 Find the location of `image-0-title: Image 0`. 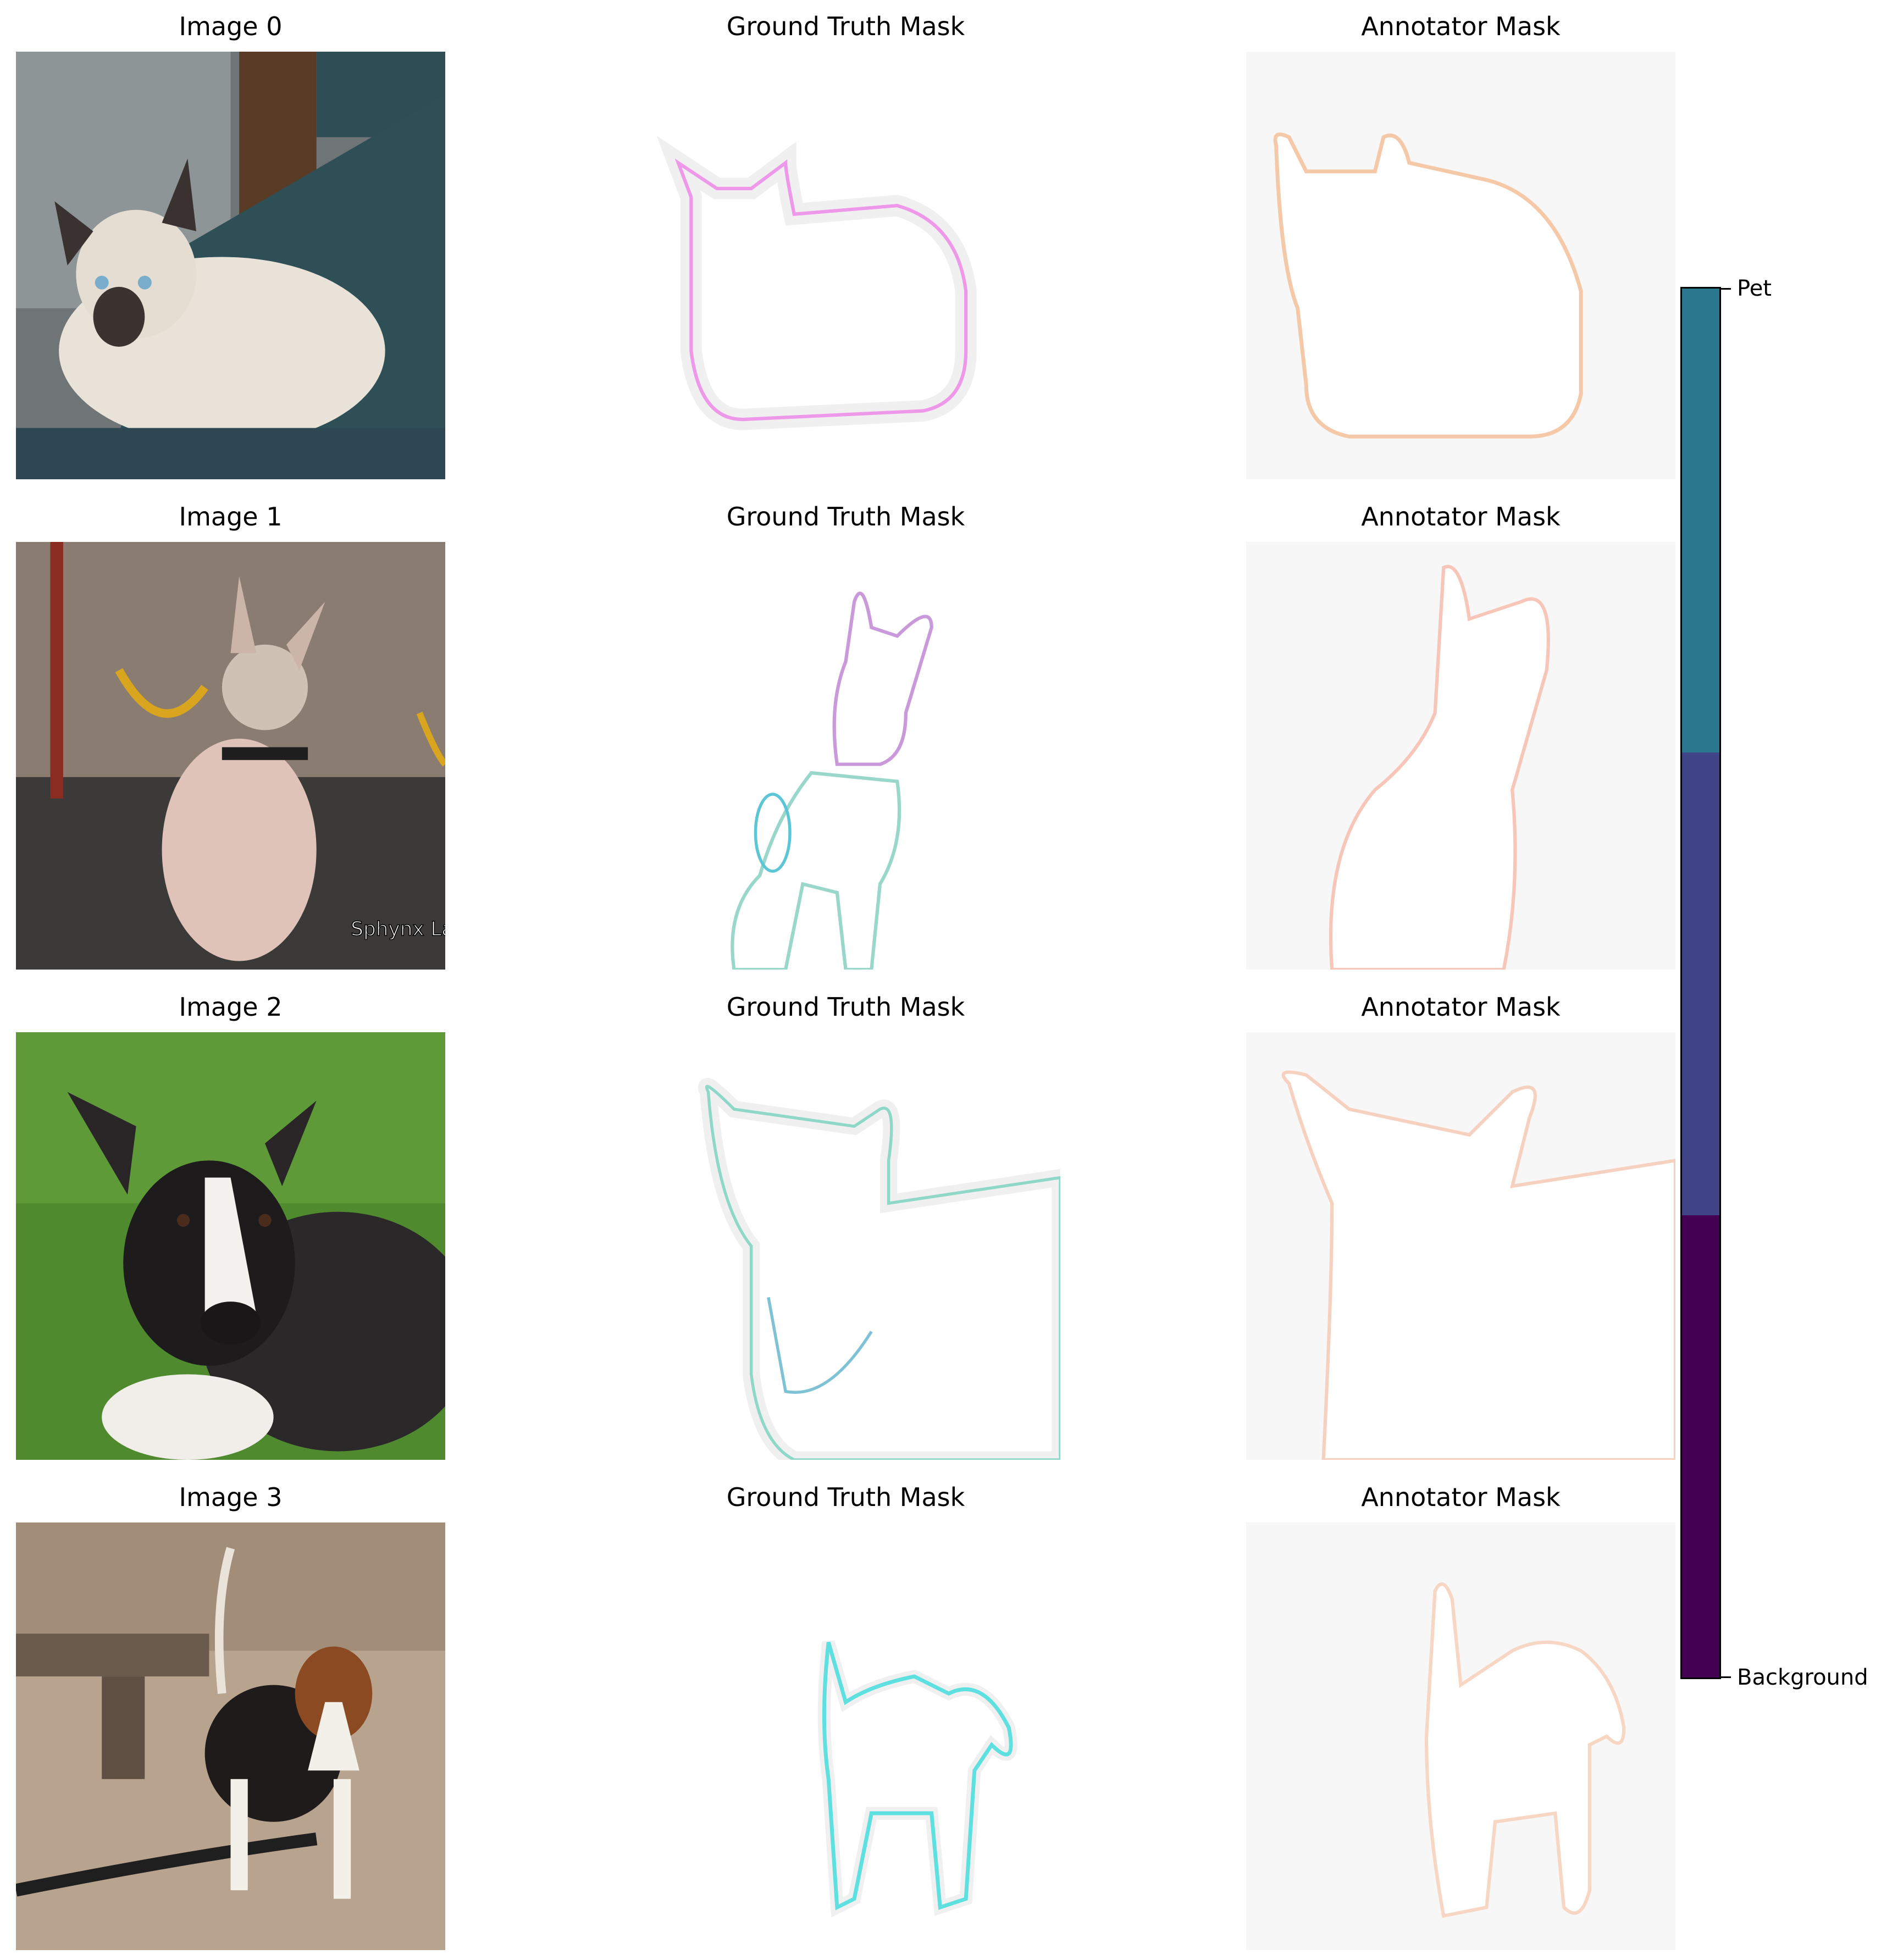

image-0-title: Image 0 is located at coordinates (231, 26).